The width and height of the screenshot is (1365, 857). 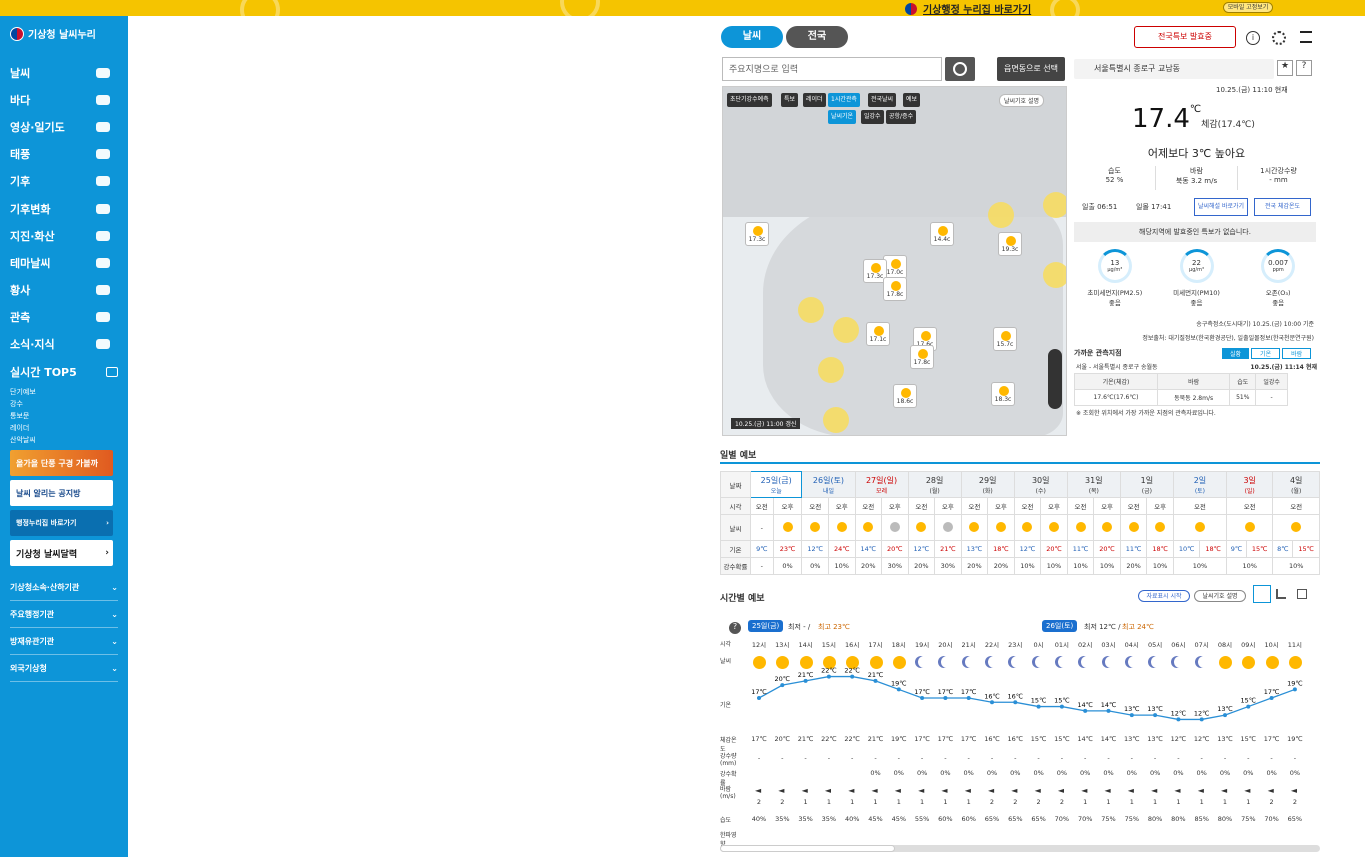 What do you see at coordinates (1220, 596) in the screenshot?
I see `hourly-legend-button: 날씨기호 설명` at bounding box center [1220, 596].